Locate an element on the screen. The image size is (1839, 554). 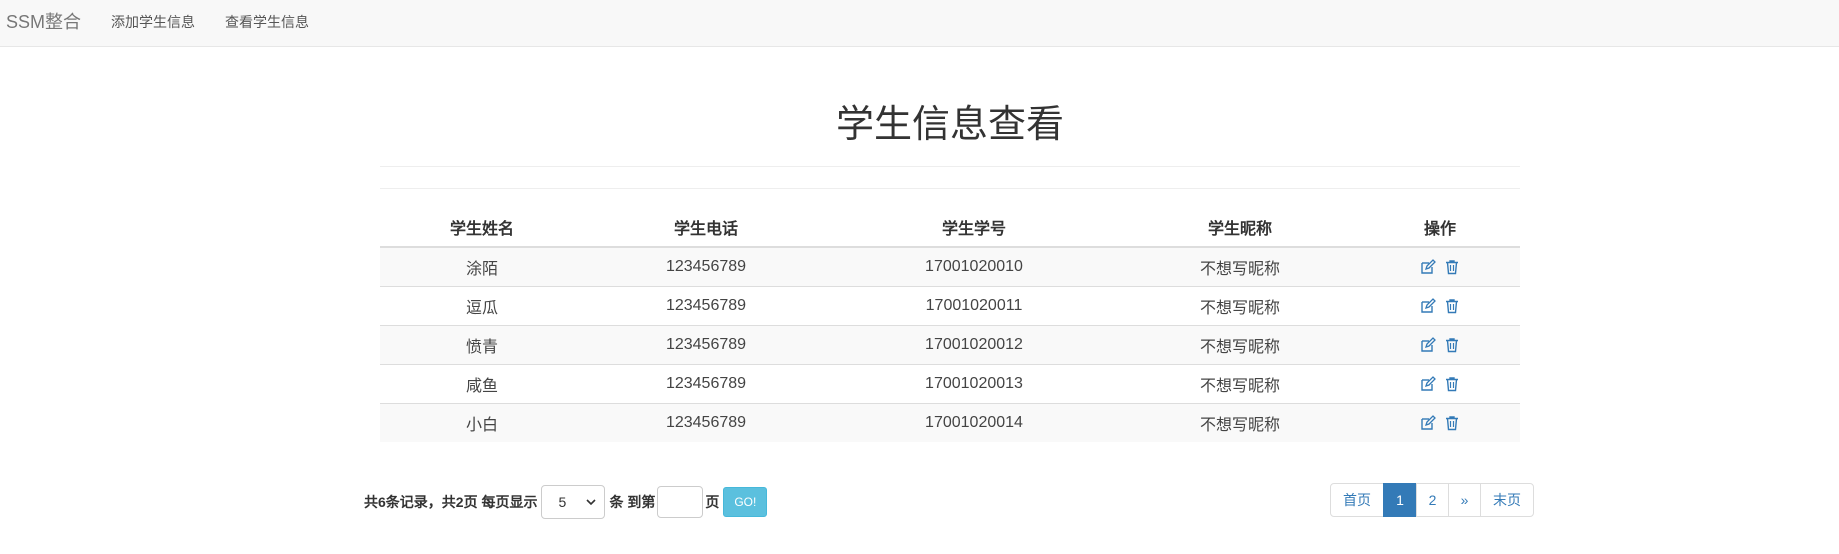
pagination: 首页 1 2 » 末页 is located at coordinates (1432, 500).